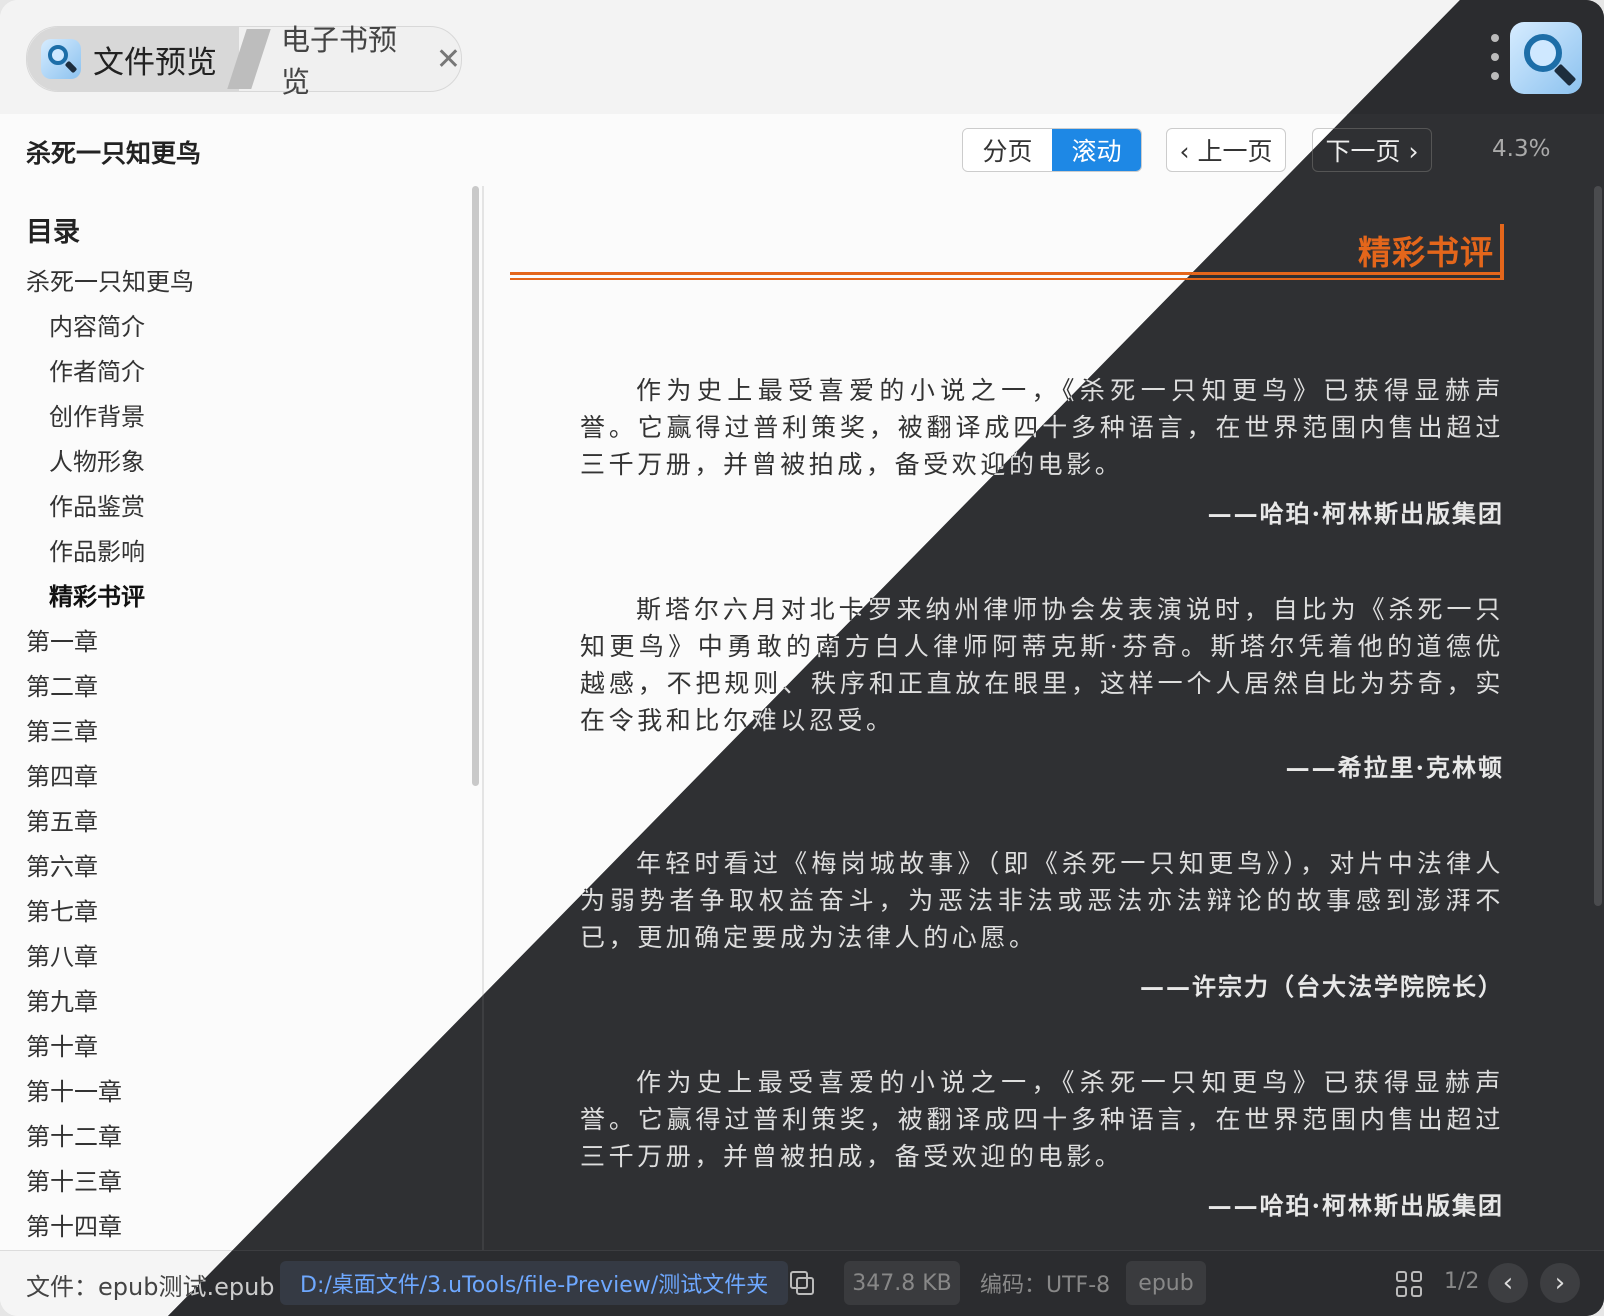 This screenshot has height=1316, width=1604. Describe the element at coordinates (62, 954) in the screenshot. I see `toc-item: 第八章` at that location.